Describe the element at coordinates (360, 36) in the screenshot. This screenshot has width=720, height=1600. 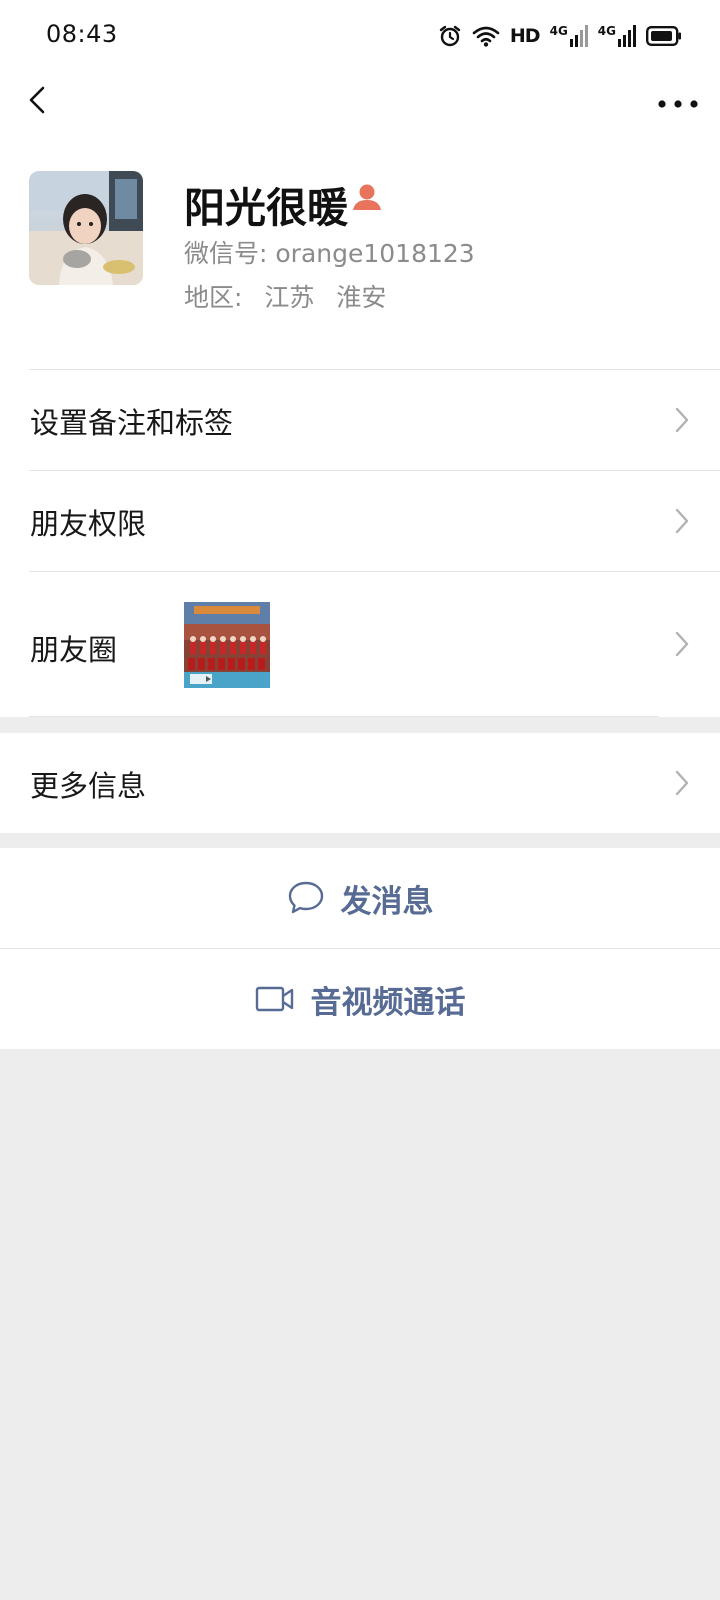
I see `status-bar: 08:43 HD 4G 4G` at that location.